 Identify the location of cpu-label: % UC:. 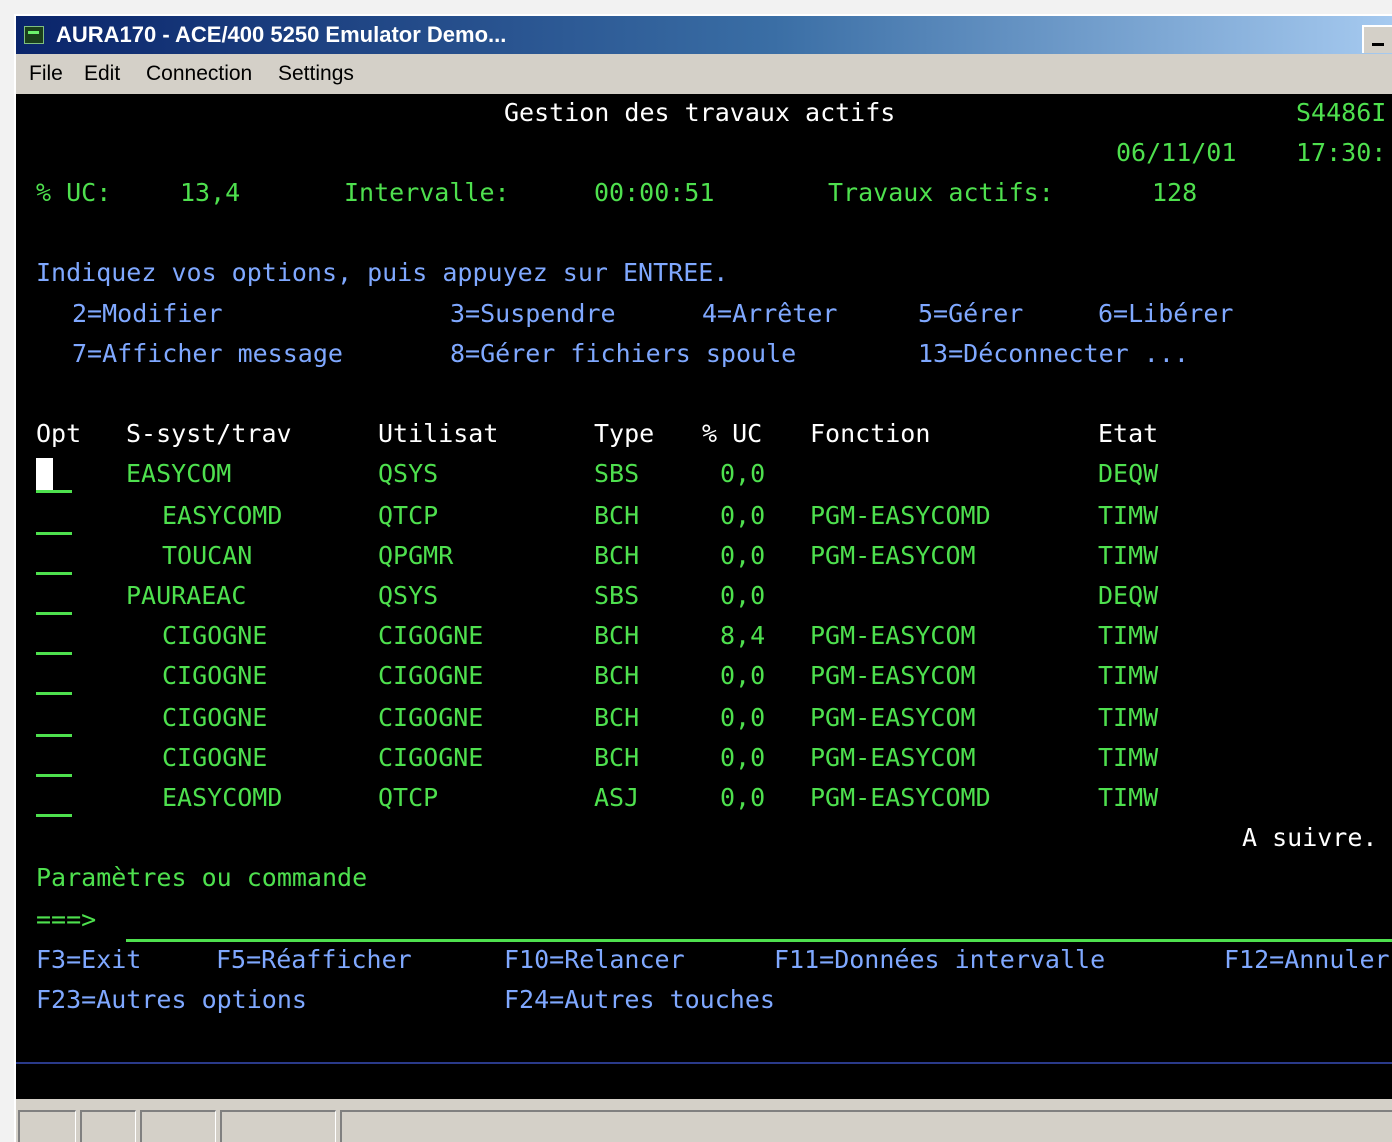
(74, 192).